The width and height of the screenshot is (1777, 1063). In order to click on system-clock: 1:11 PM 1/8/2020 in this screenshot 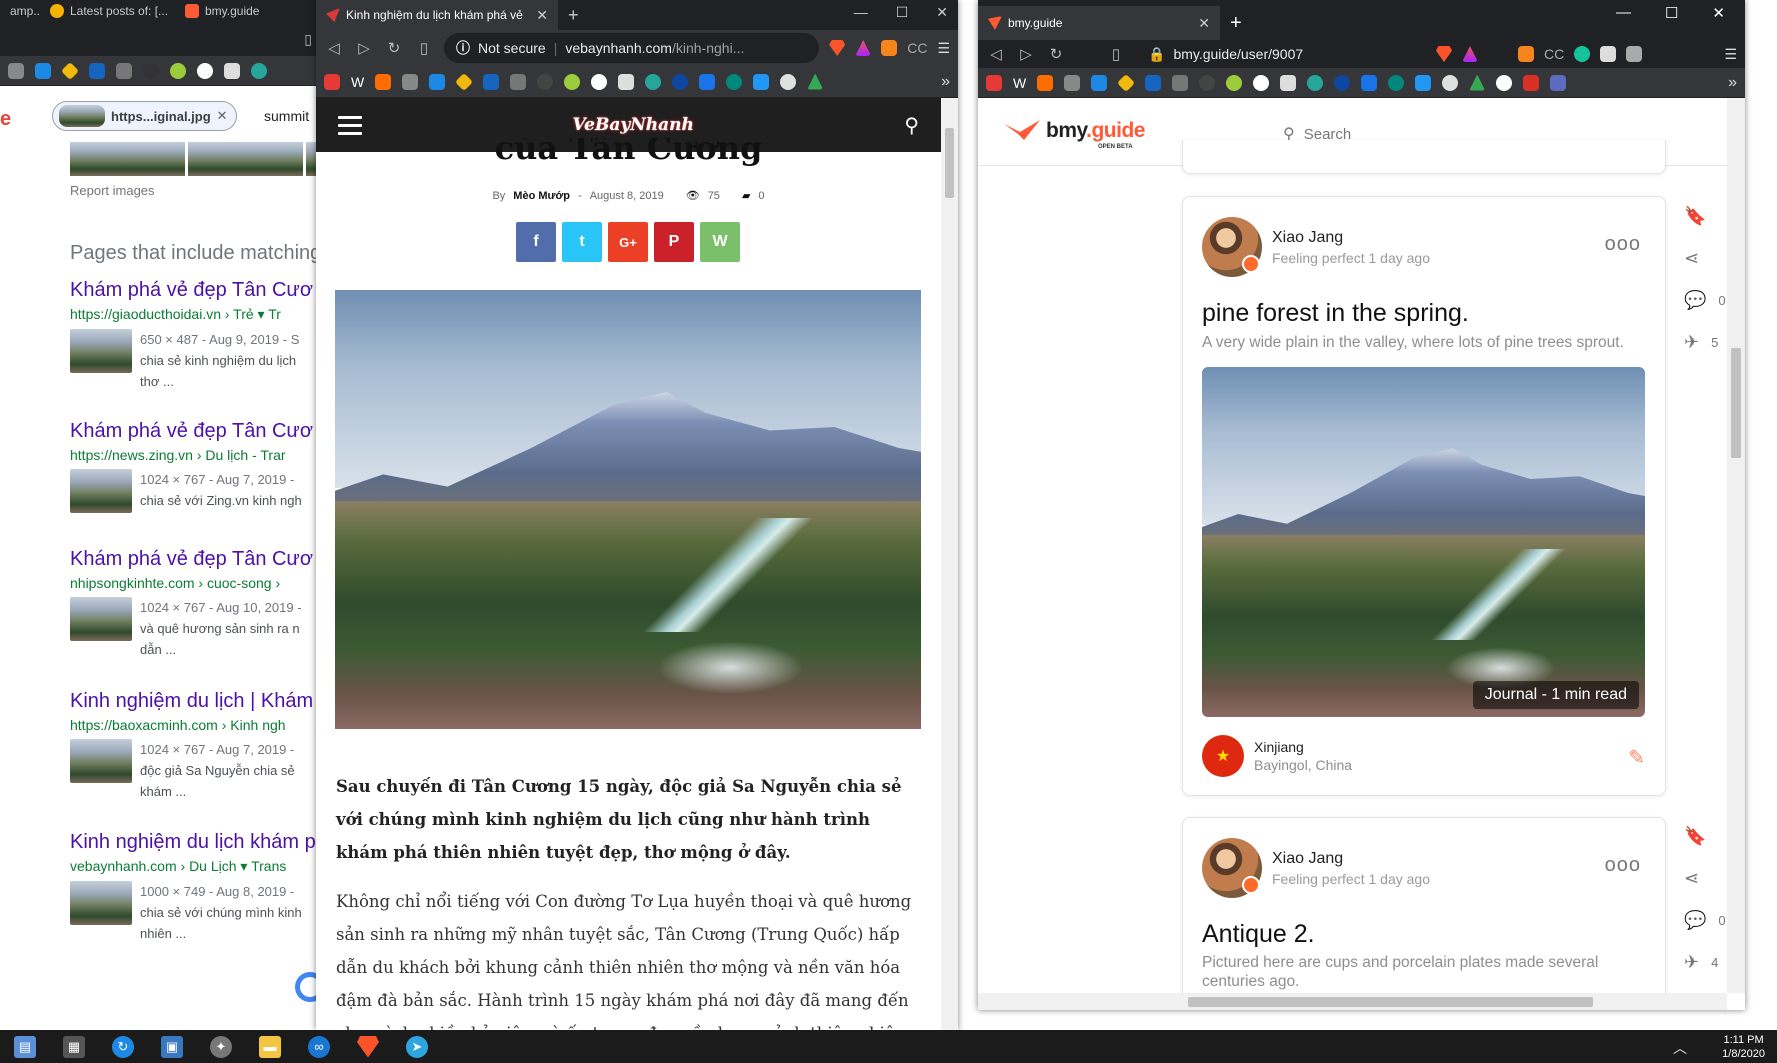, I will do `click(1743, 1047)`.